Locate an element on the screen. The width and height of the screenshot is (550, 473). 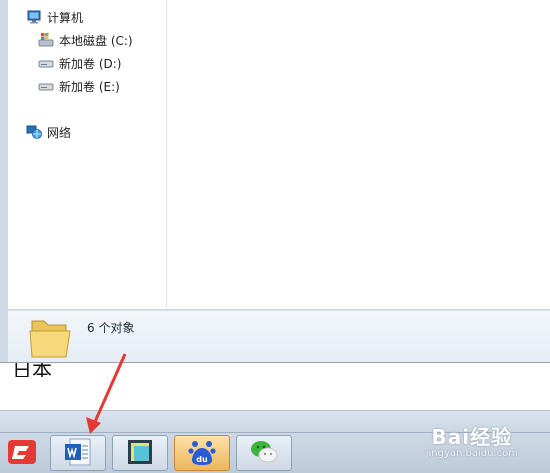
wps-icon is located at coordinates (22, 453).